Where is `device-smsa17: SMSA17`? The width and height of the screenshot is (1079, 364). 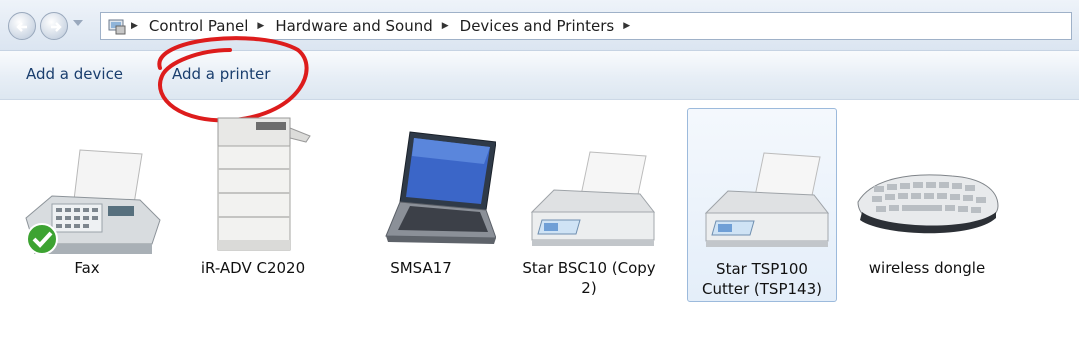
device-smsa17: SMSA17 is located at coordinates (421, 205).